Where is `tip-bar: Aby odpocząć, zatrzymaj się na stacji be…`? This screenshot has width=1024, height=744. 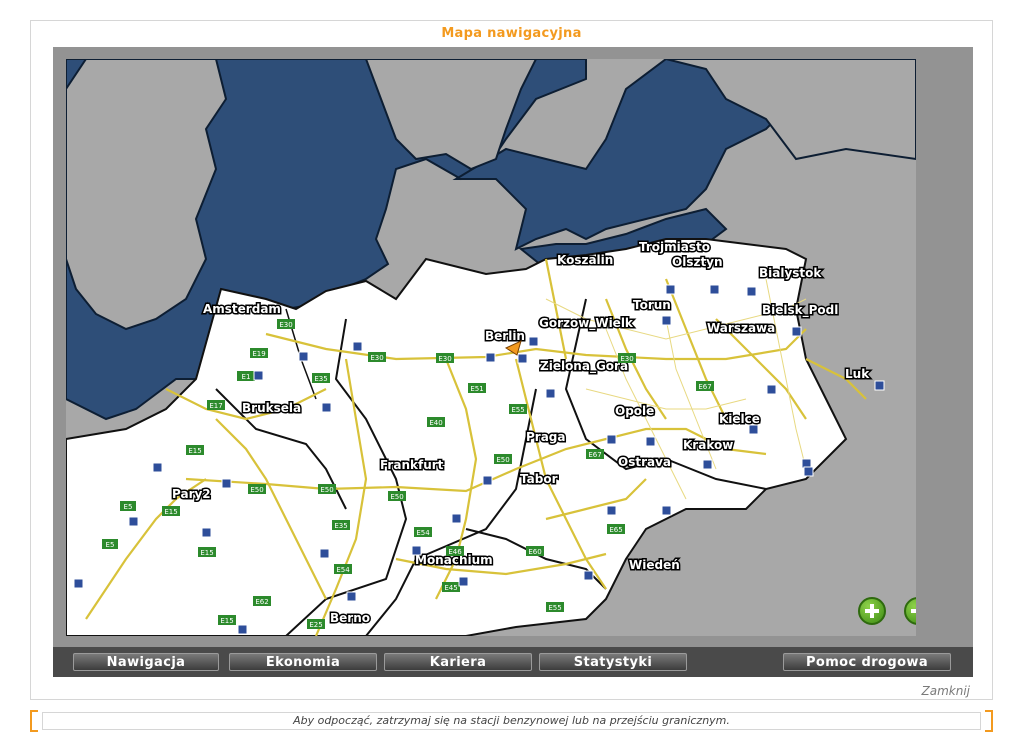 tip-bar: Aby odpocząć, zatrzymaj się na stacji be… is located at coordinates (511, 722).